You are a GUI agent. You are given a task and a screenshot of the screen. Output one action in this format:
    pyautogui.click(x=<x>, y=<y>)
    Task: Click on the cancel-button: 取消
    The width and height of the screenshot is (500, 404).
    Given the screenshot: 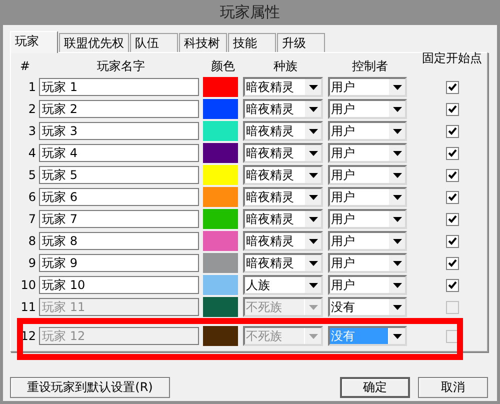 What is the action you would take?
    pyautogui.click(x=453, y=387)
    